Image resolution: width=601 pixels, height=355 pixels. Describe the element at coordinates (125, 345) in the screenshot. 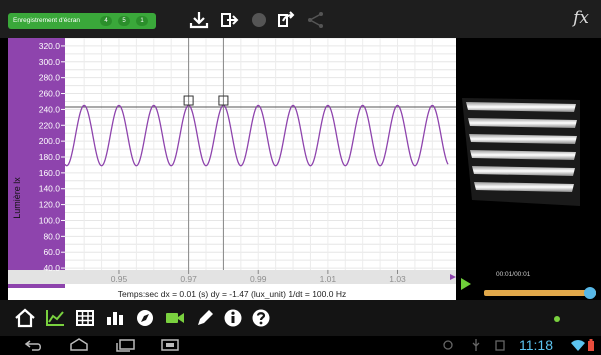

I see `recent-apps-icon` at that location.